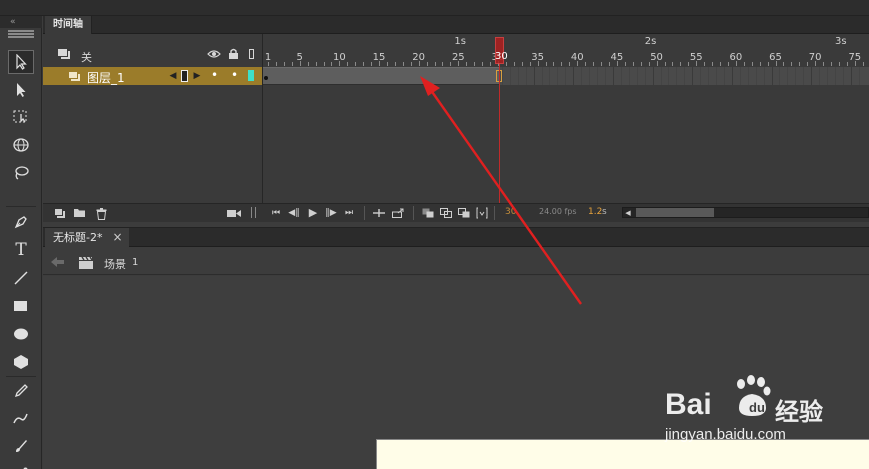 The image size is (869, 469). I want to click on new-layer-icon, so click(60, 213).